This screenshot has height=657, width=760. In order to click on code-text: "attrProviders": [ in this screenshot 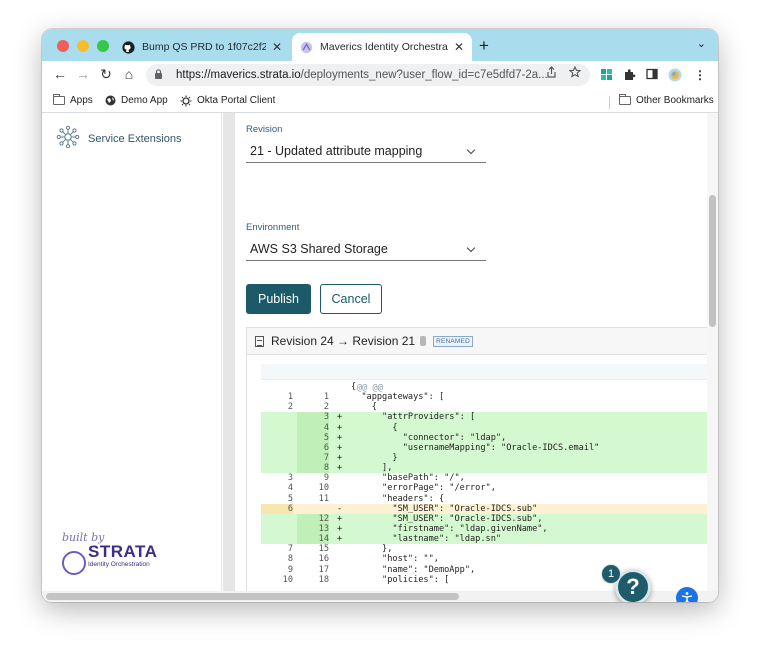, I will do `click(413, 417)`.